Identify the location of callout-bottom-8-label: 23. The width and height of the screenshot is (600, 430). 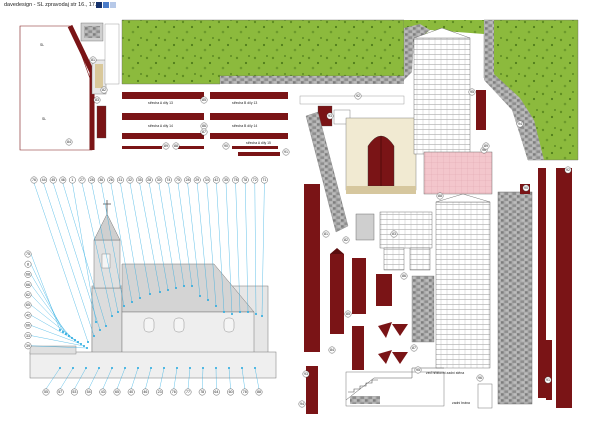
(160, 392).